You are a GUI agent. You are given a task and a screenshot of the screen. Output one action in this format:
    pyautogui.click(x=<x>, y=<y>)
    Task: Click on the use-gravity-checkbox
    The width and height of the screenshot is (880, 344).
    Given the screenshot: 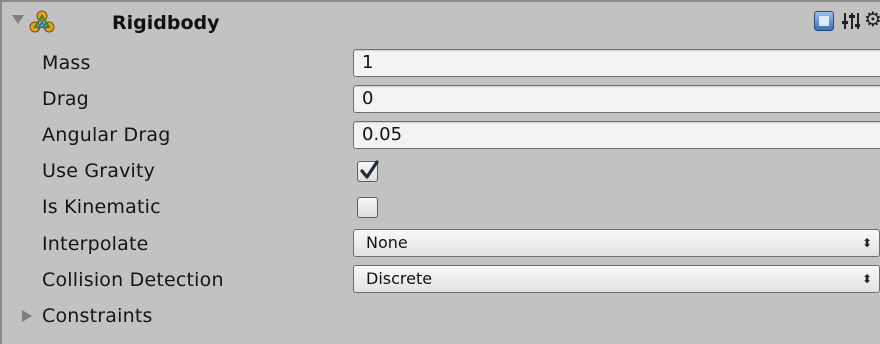 What is the action you would take?
    pyautogui.click(x=368, y=171)
    